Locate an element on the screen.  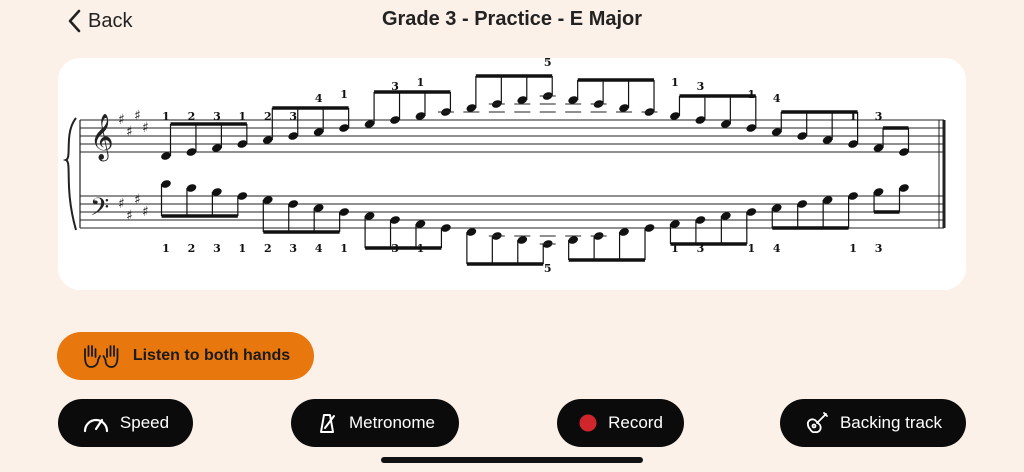
speedometer-icon is located at coordinates (96, 425).